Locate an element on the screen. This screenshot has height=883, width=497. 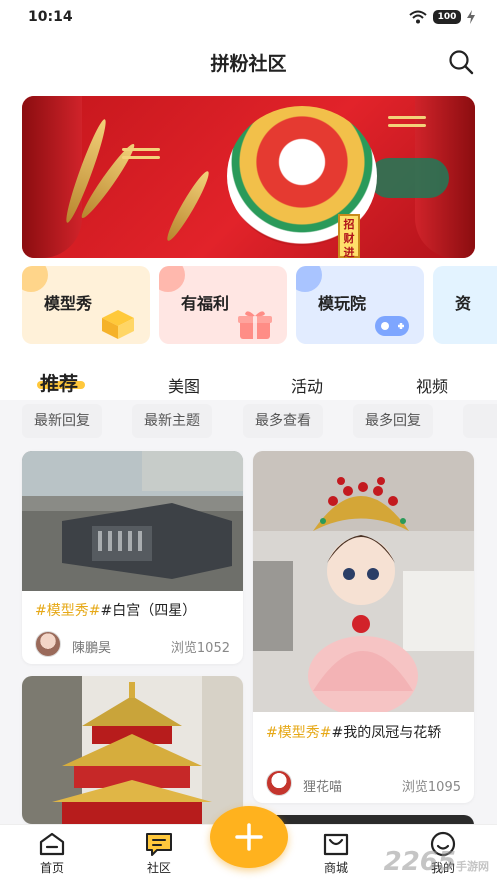
gift-icon is located at coordinates (255, 325).